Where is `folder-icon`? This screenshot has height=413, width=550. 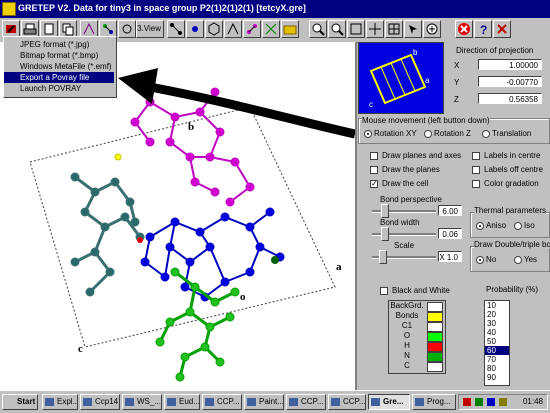
folder-icon is located at coordinates (290, 29).